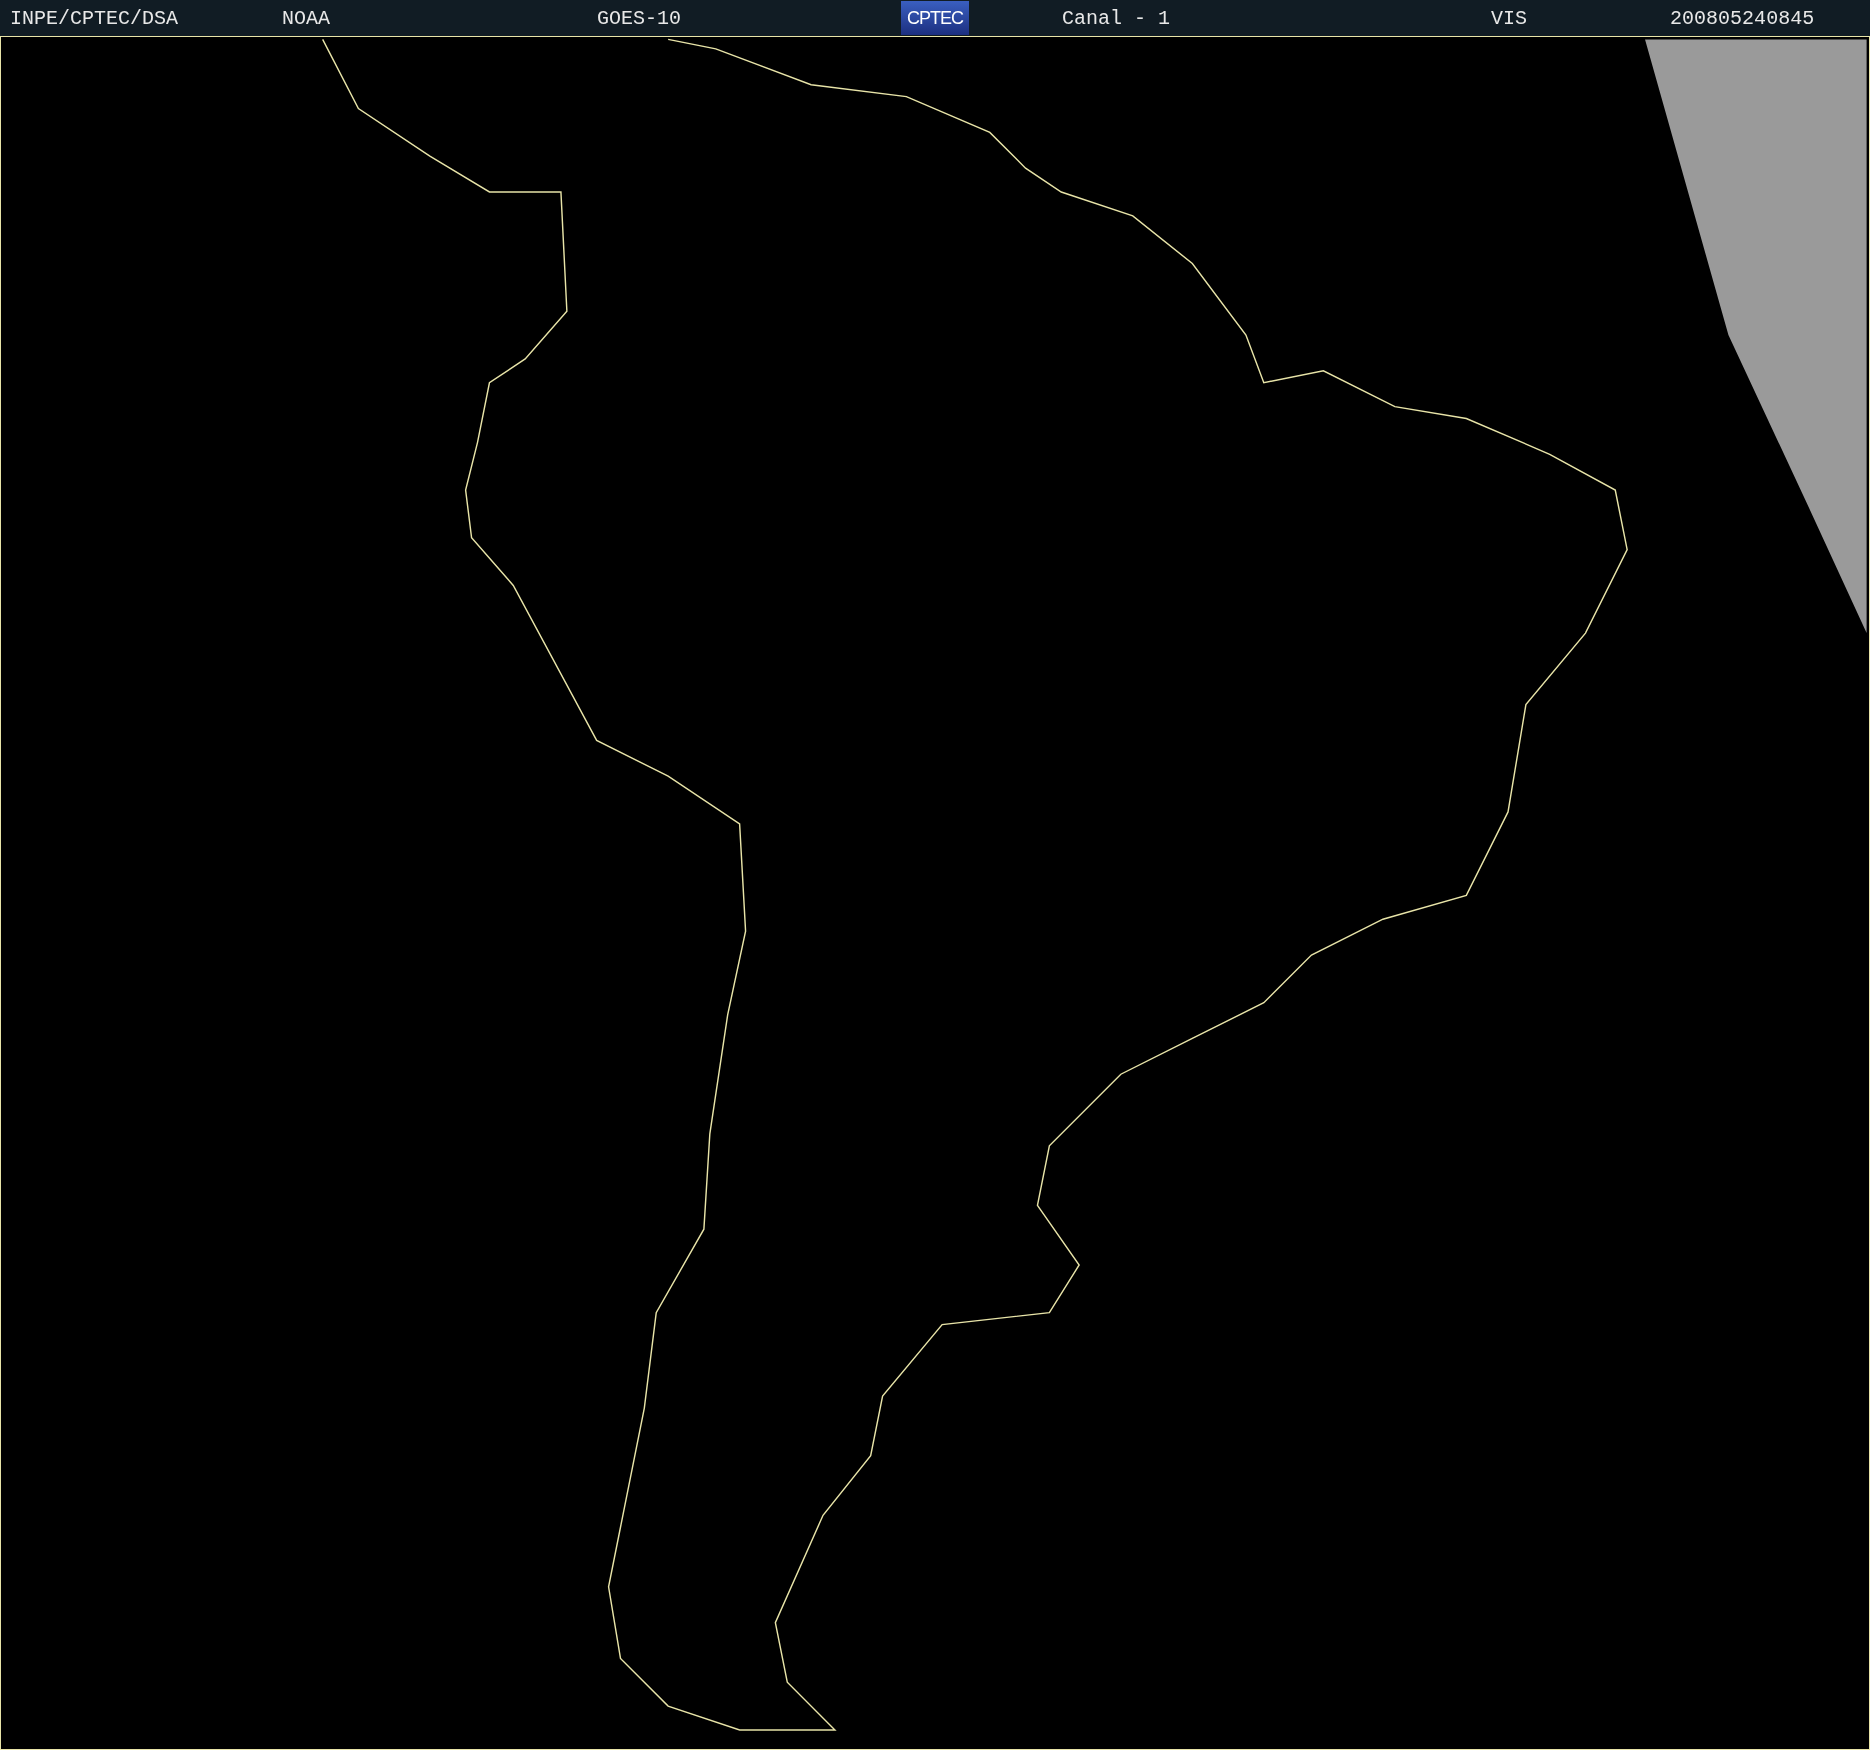  I want to click on institution-label: INPE/CPTEC/DSA, so click(94, 18).